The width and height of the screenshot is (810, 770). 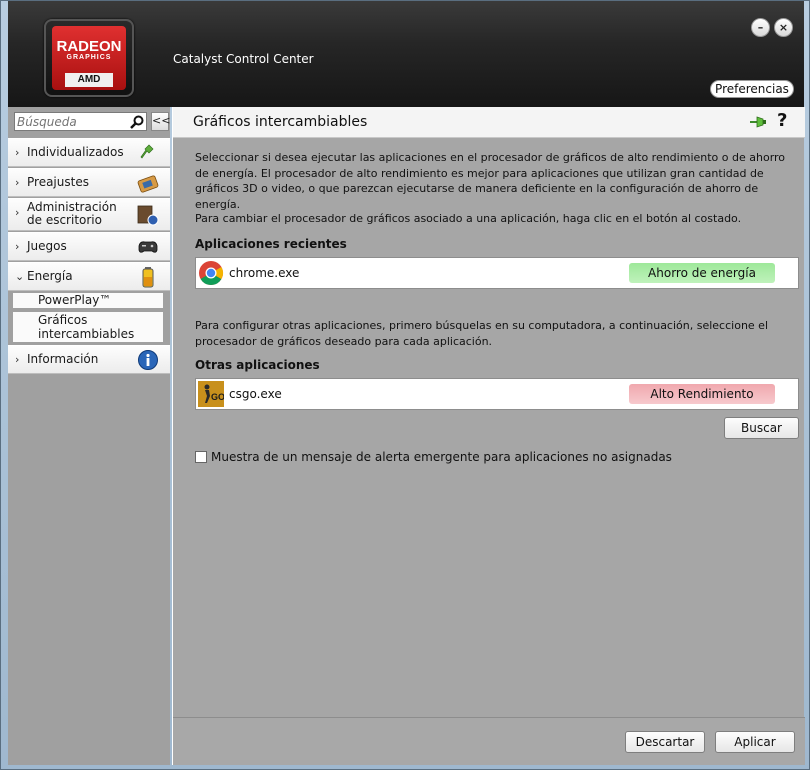 I want to click on page-title-bar: Gráficos intercambiables ?, so click(x=489, y=122).